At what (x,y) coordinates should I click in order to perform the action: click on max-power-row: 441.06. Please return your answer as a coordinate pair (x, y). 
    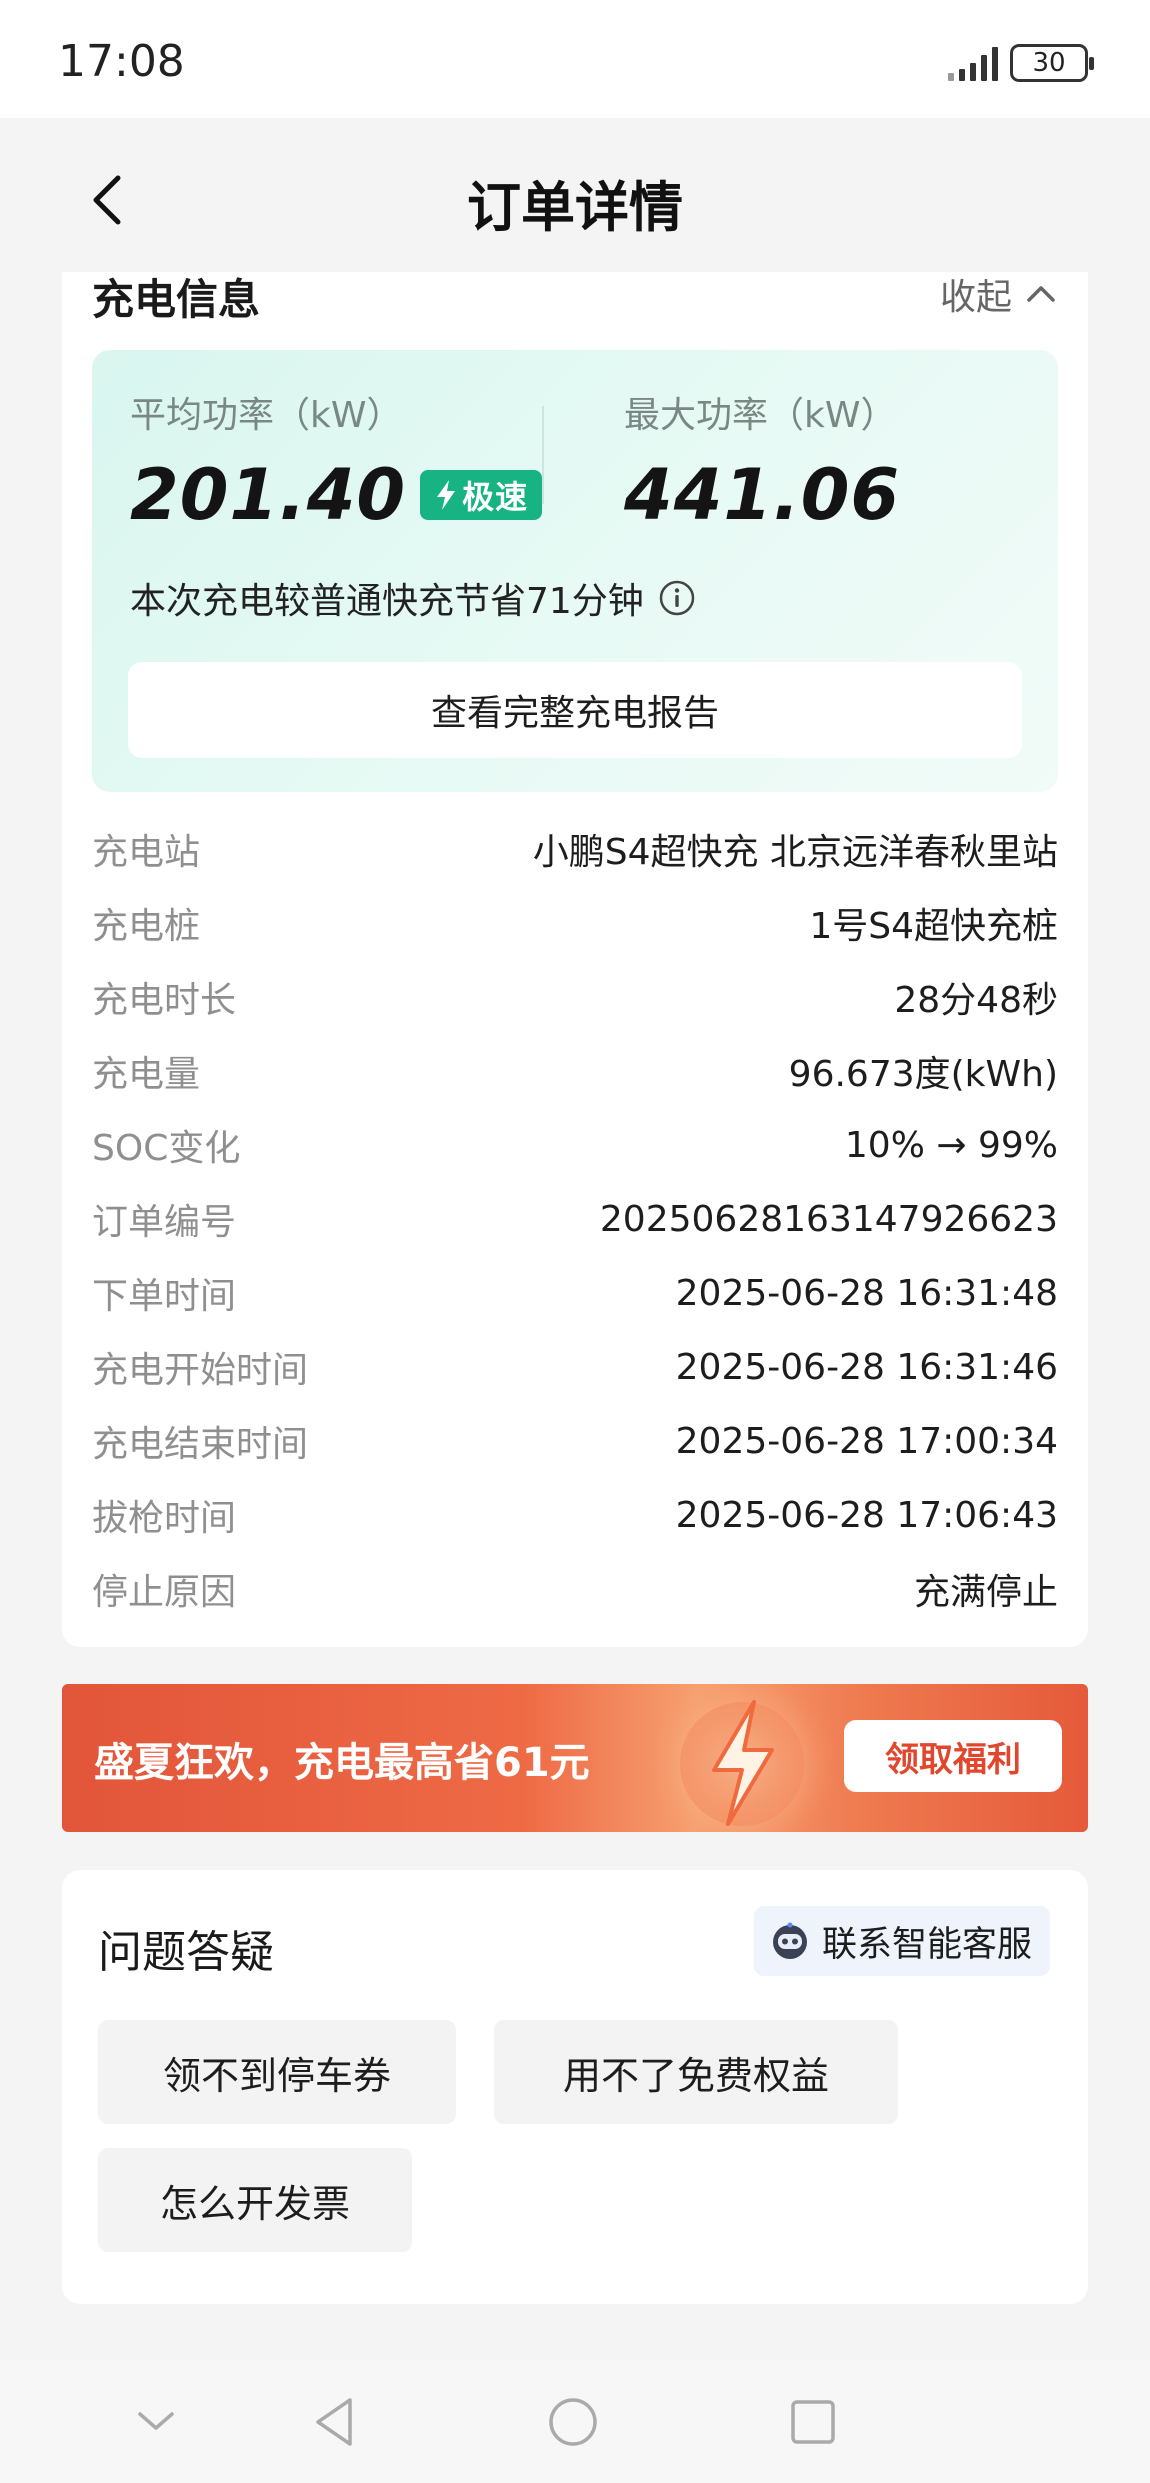
    Looking at the image, I should click on (762, 495).